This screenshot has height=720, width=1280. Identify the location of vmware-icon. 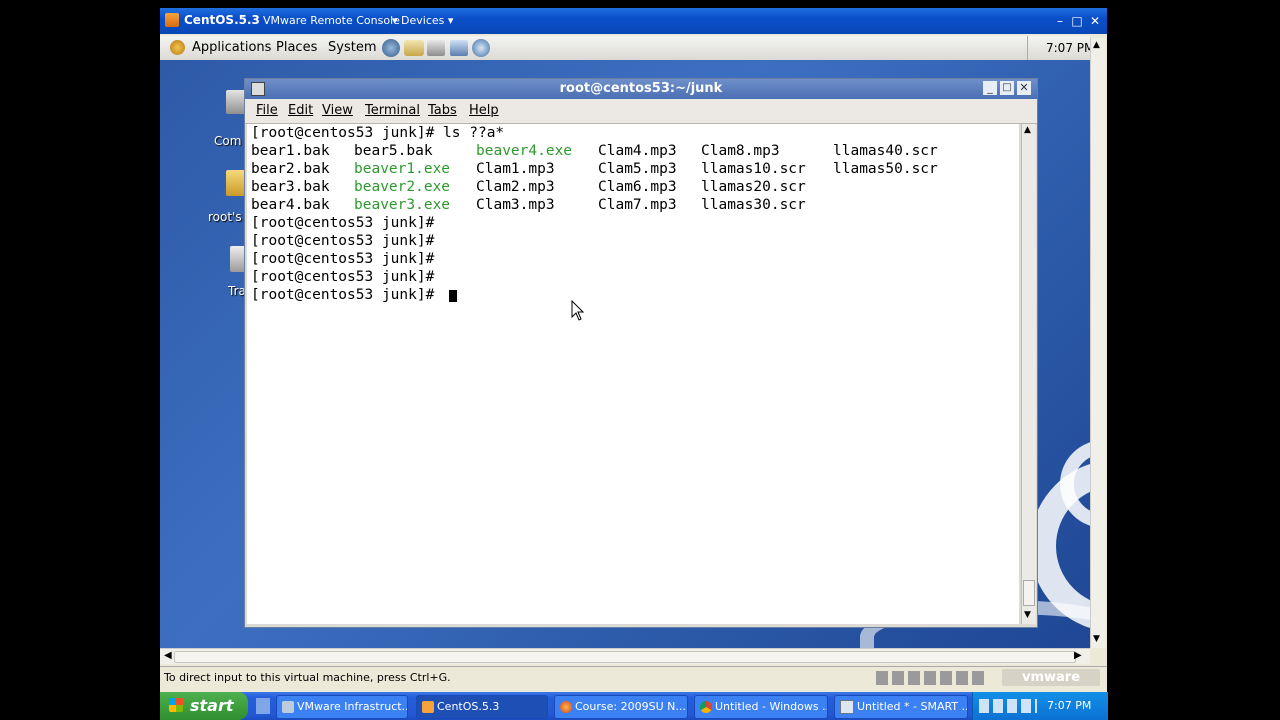
(288, 707).